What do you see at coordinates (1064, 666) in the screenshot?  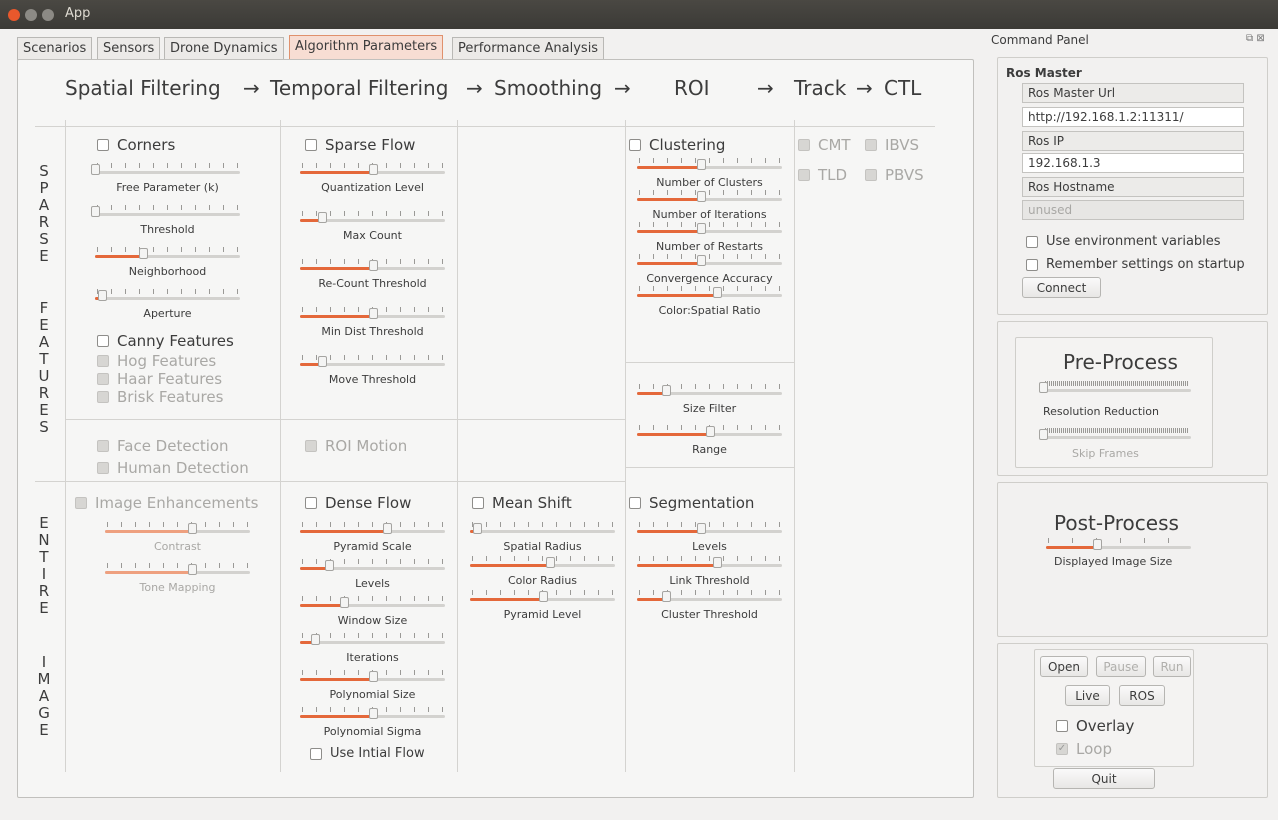 I see `open-button: Open` at bounding box center [1064, 666].